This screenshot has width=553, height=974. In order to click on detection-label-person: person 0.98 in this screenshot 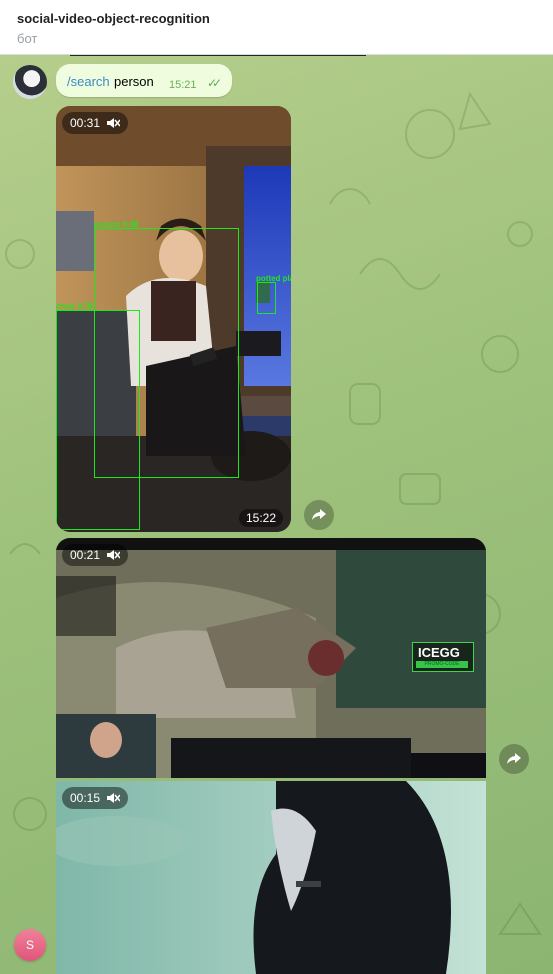, I will do `click(116, 224)`.